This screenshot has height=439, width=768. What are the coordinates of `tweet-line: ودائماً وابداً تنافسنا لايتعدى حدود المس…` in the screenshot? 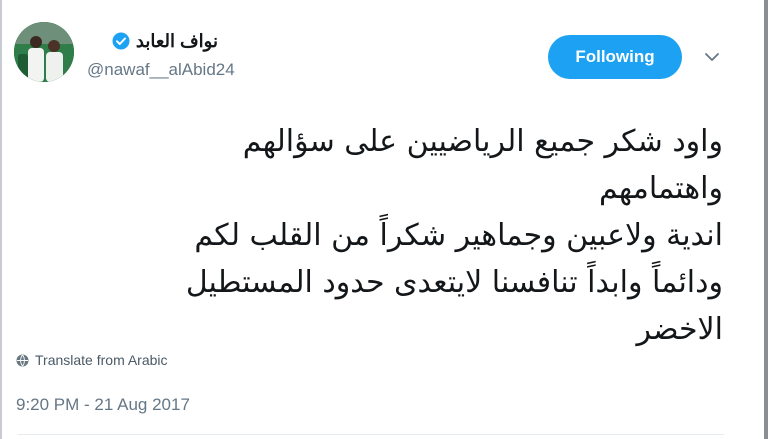 It's located at (454, 282).